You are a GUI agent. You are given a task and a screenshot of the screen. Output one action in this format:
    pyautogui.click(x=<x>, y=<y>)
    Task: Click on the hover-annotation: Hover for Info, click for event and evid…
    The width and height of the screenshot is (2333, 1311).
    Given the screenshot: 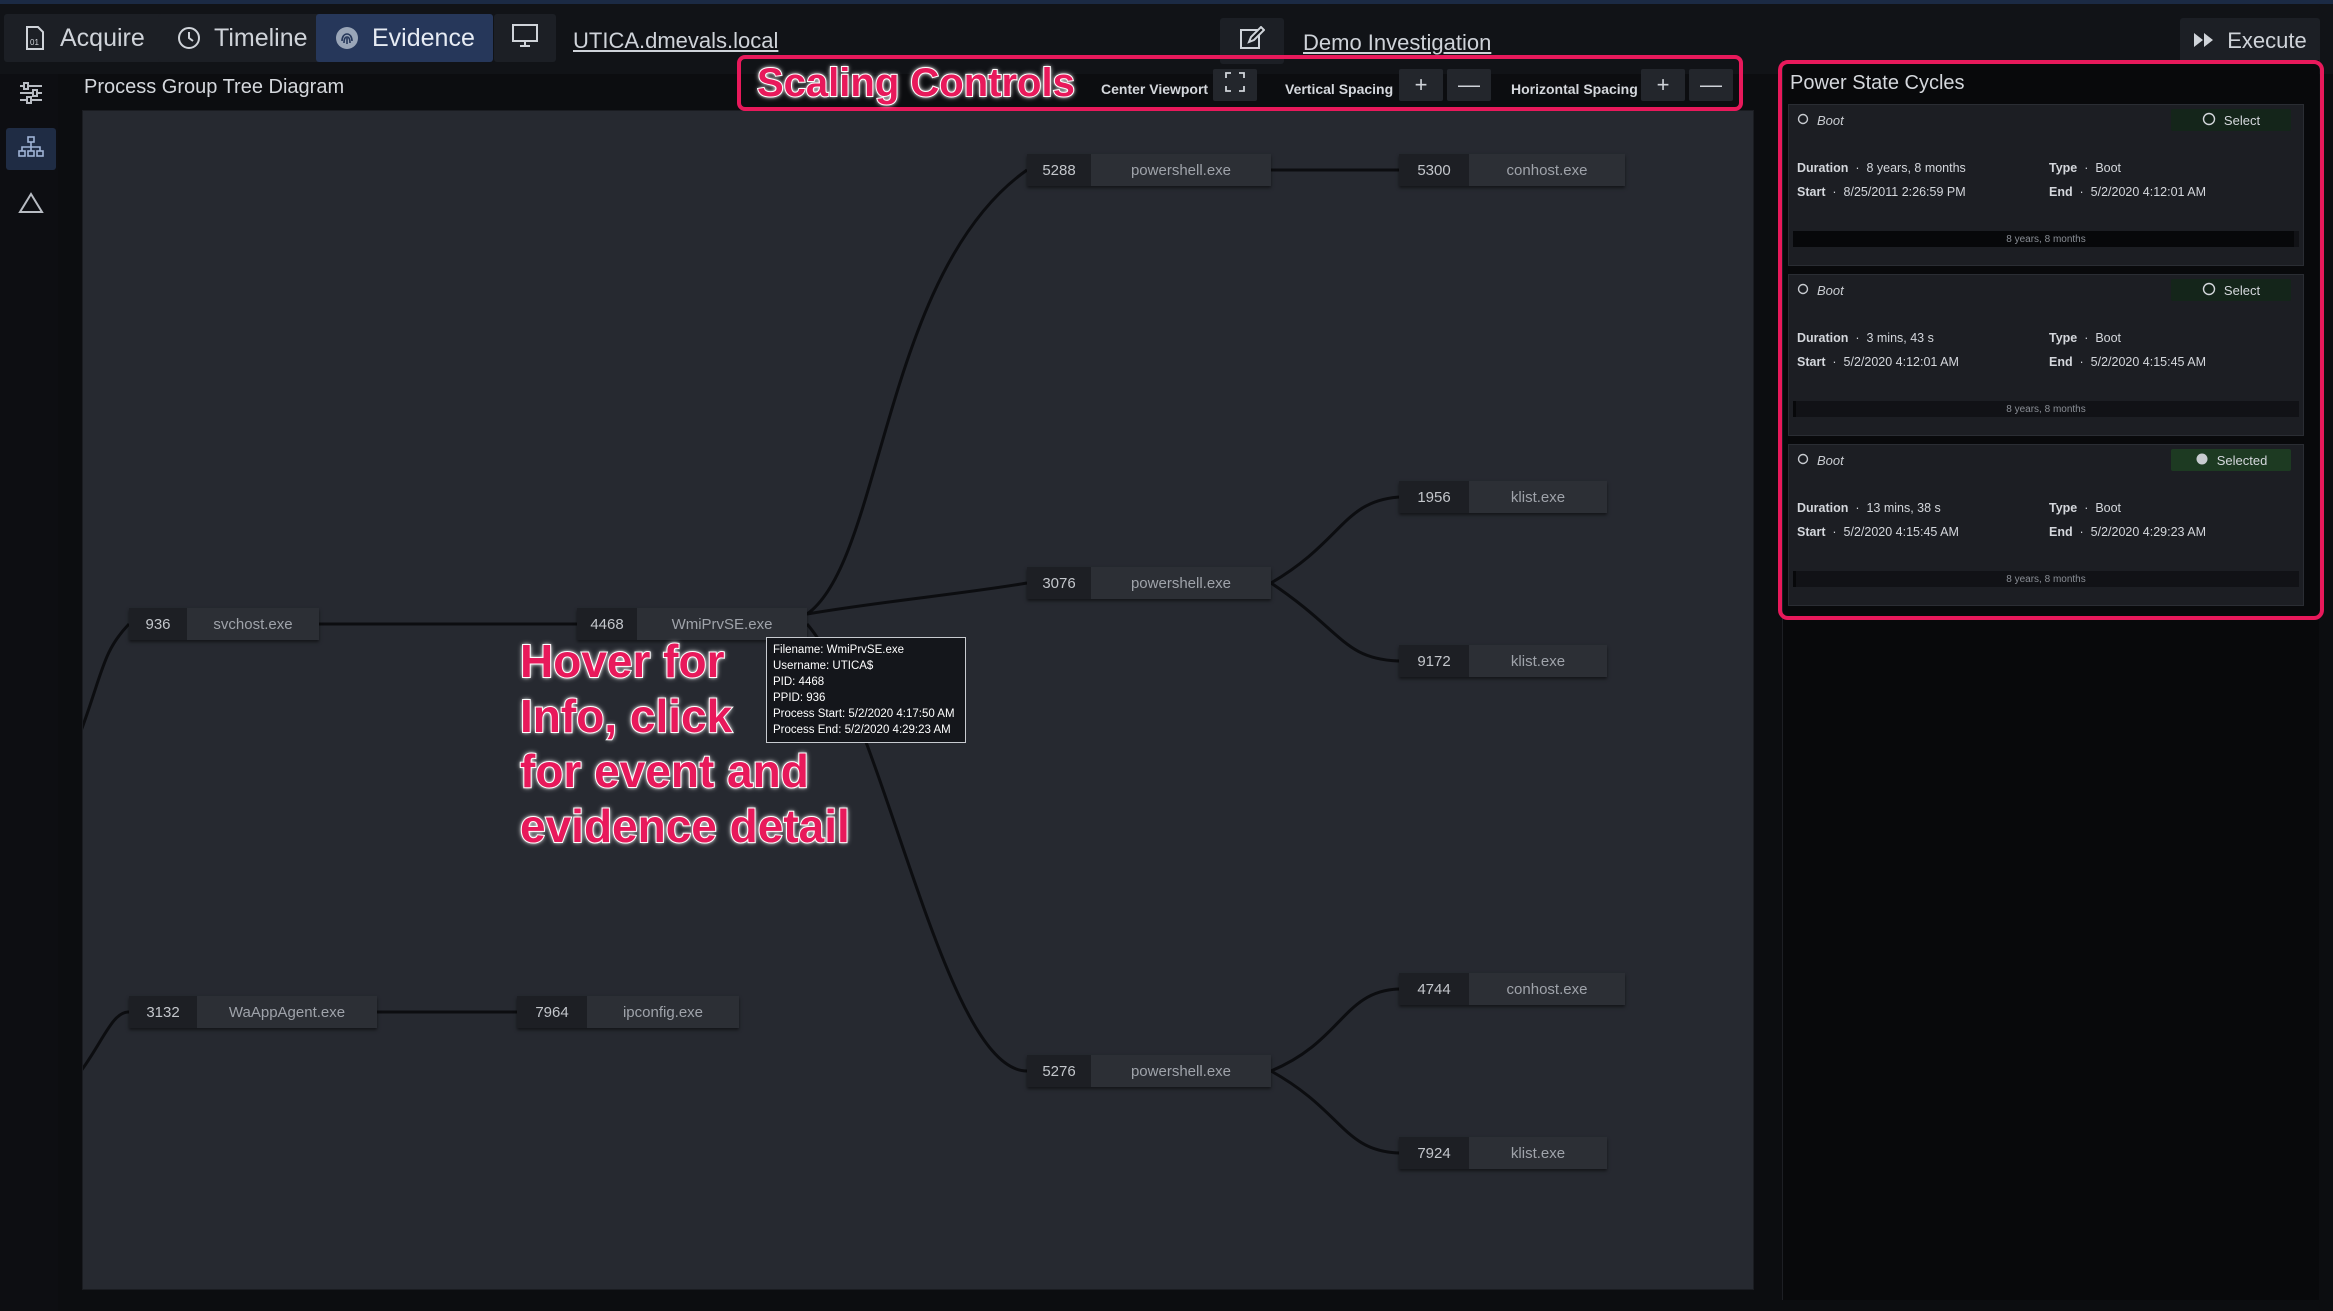 What is the action you would take?
    pyautogui.click(x=685, y=744)
    